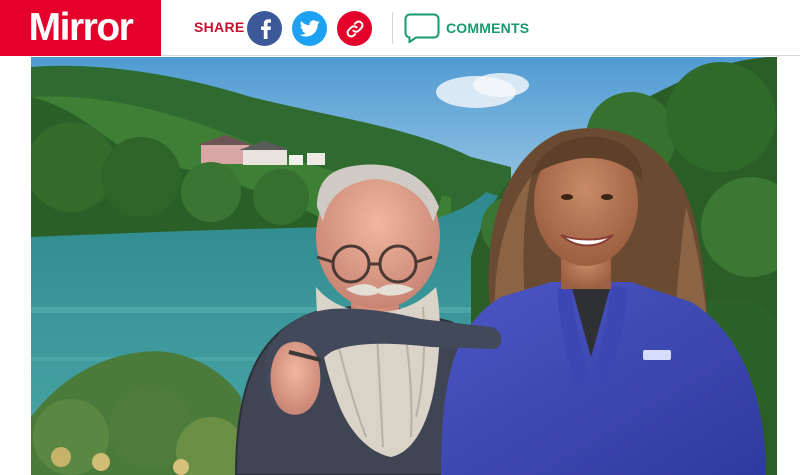 The image size is (800, 475). I want to click on twitter-icon, so click(309, 28).